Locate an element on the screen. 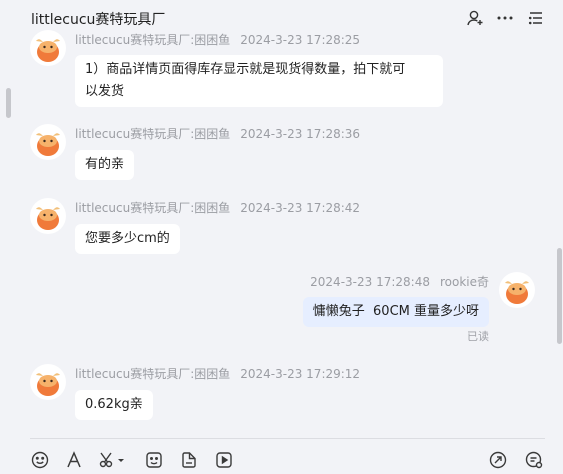  input-divider is located at coordinates (287, 438).